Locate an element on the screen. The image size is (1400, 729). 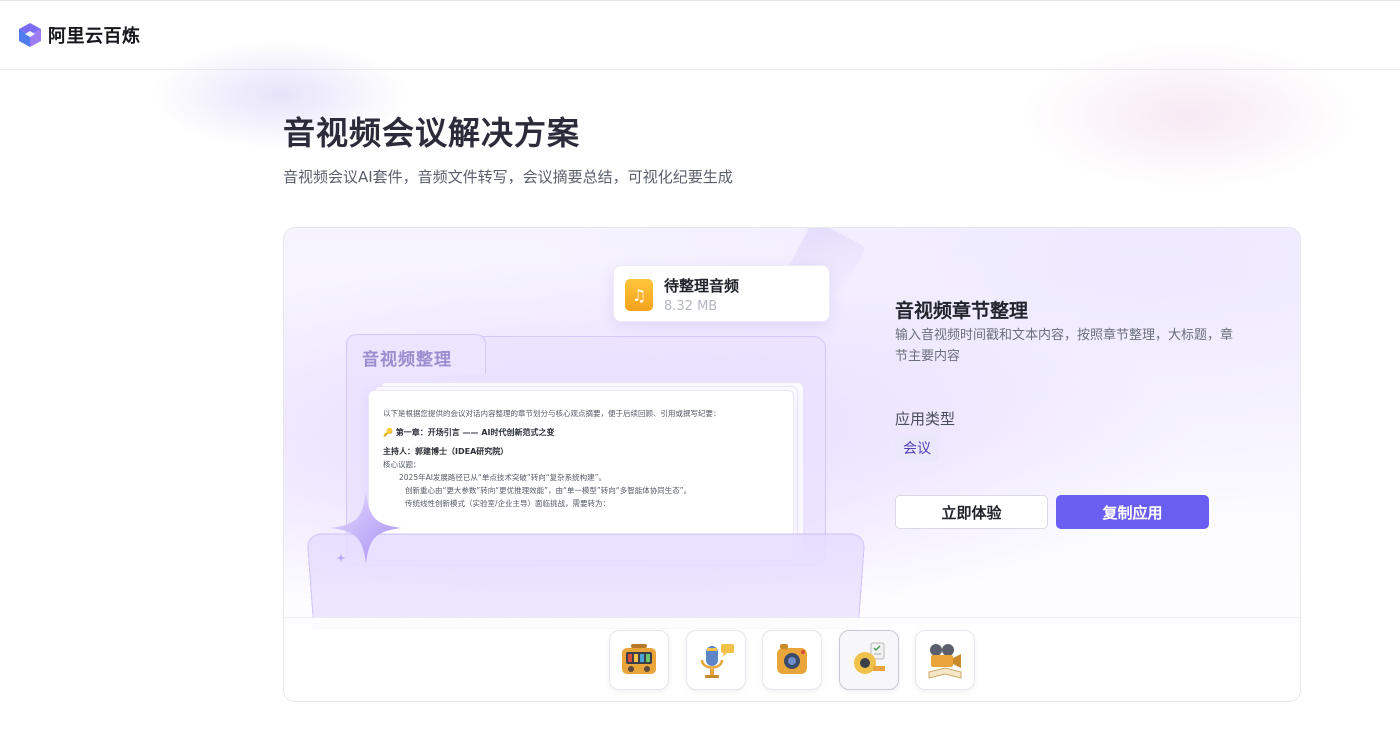
file-name: 待整理音频 is located at coordinates (702, 286).